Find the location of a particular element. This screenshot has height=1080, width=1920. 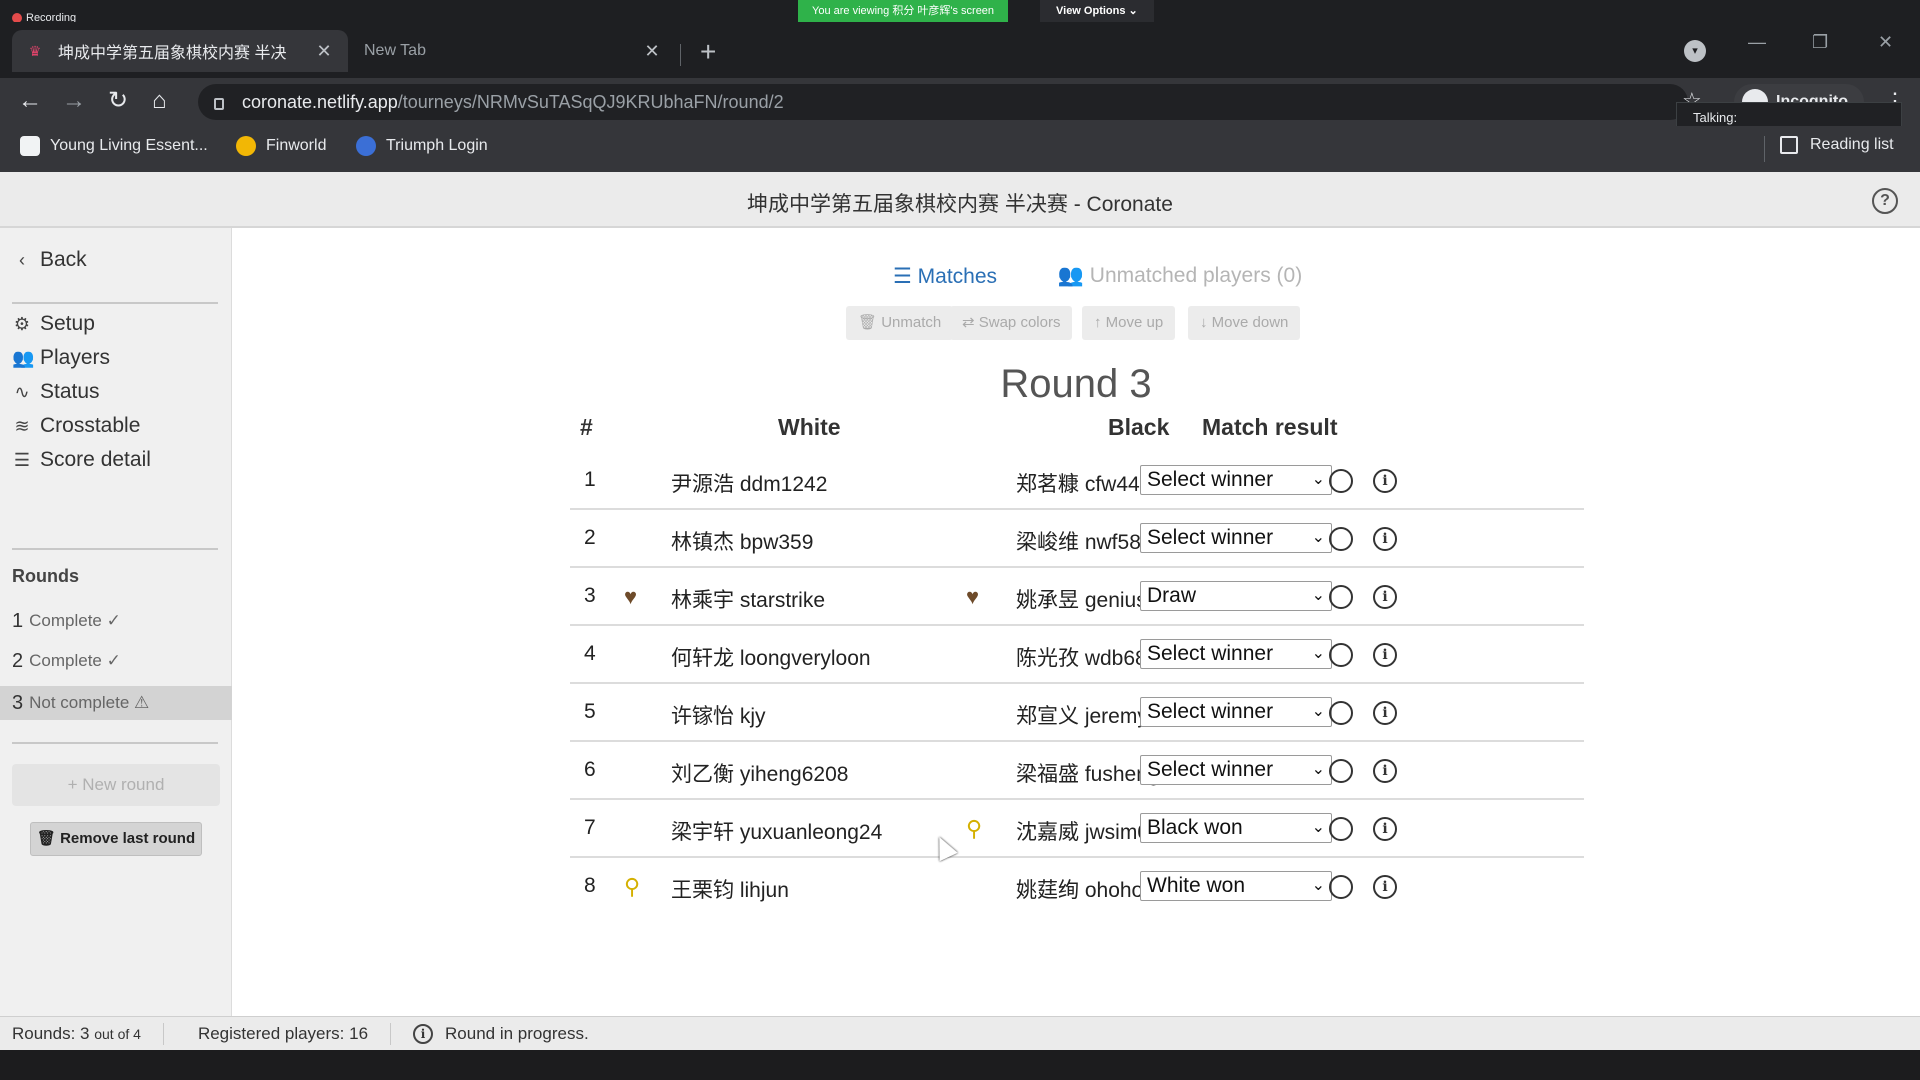

home-icon: ⌂ is located at coordinates (159, 101).